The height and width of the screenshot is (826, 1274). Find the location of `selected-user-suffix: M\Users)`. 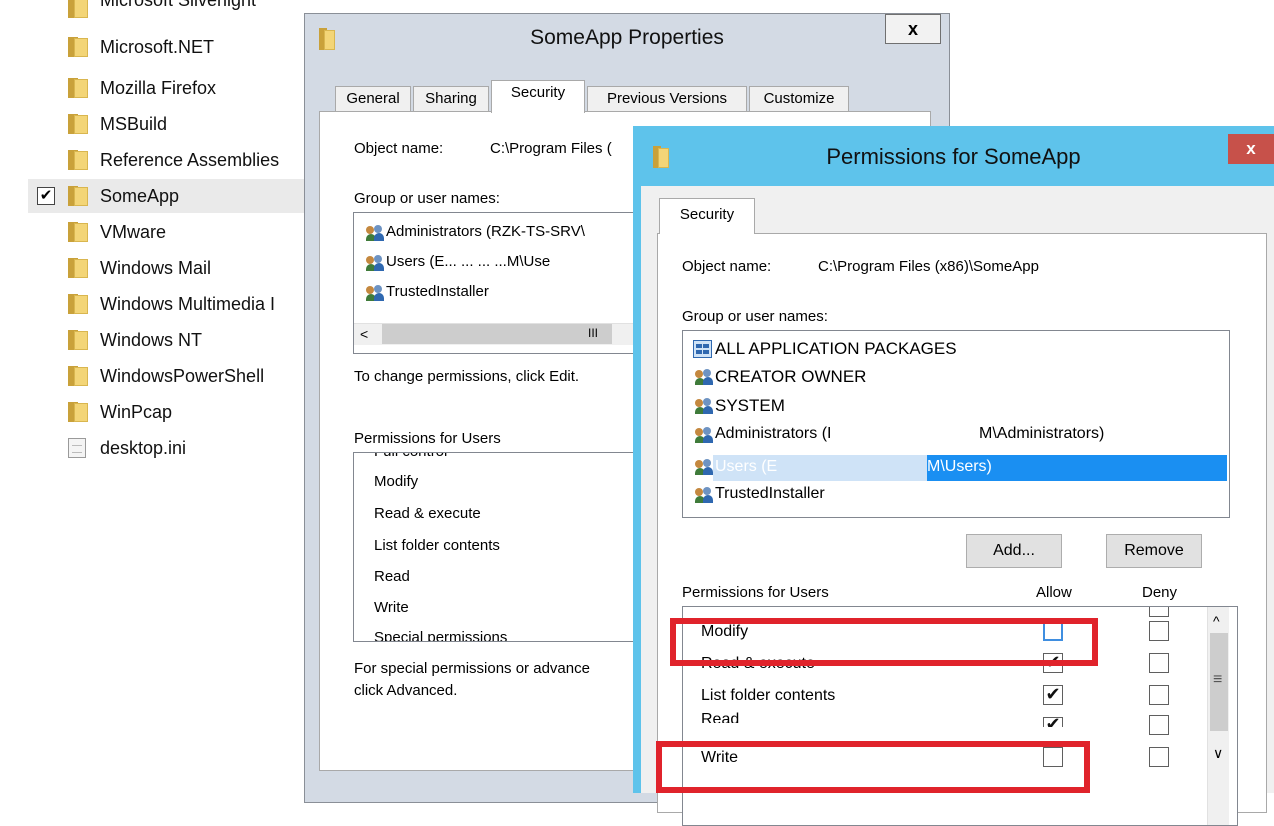

selected-user-suffix: M\Users) is located at coordinates (959, 466).